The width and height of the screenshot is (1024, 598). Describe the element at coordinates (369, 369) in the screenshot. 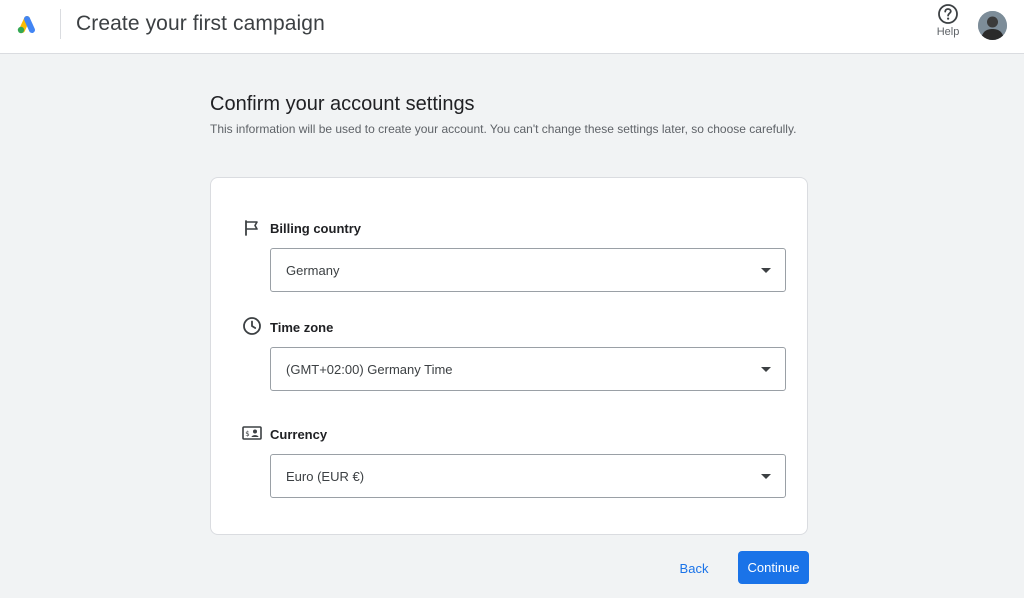

I see `time-zone-value: (GMT+02:00) Germany Time` at that location.